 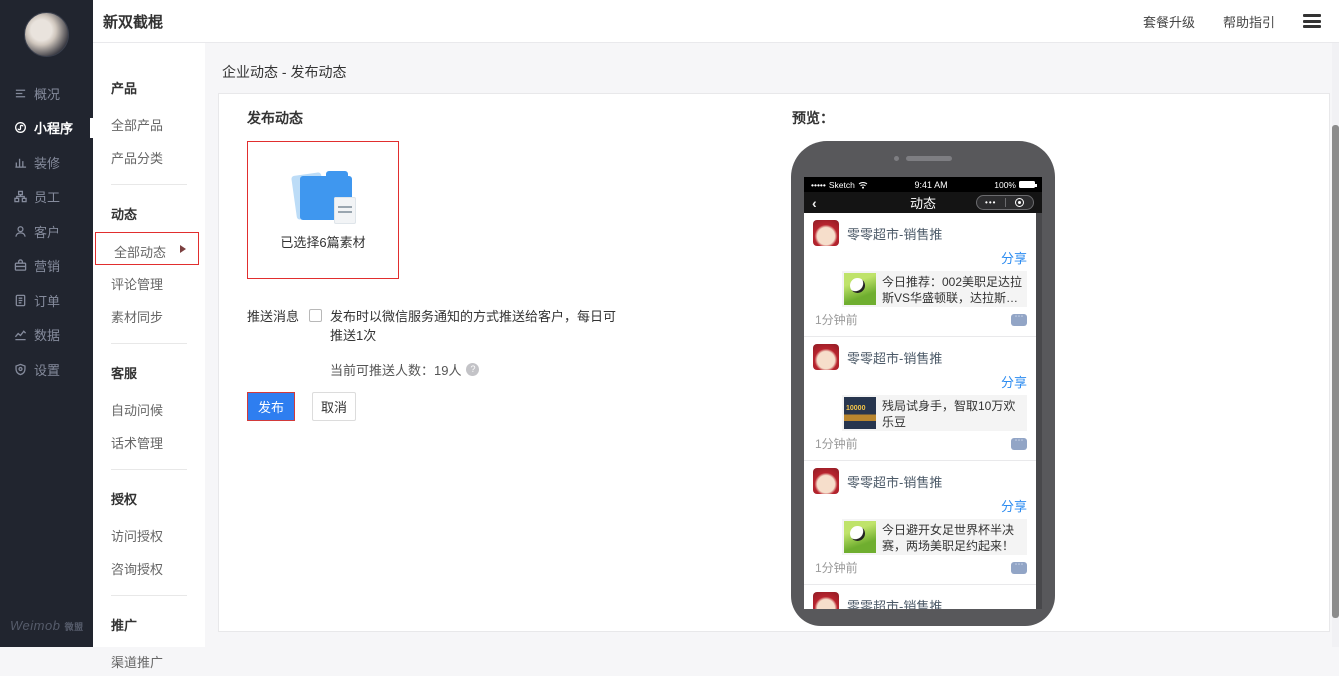 What do you see at coordinates (124, 88) in the screenshot?
I see `subnav-section-products: 产品` at bounding box center [124, 88].